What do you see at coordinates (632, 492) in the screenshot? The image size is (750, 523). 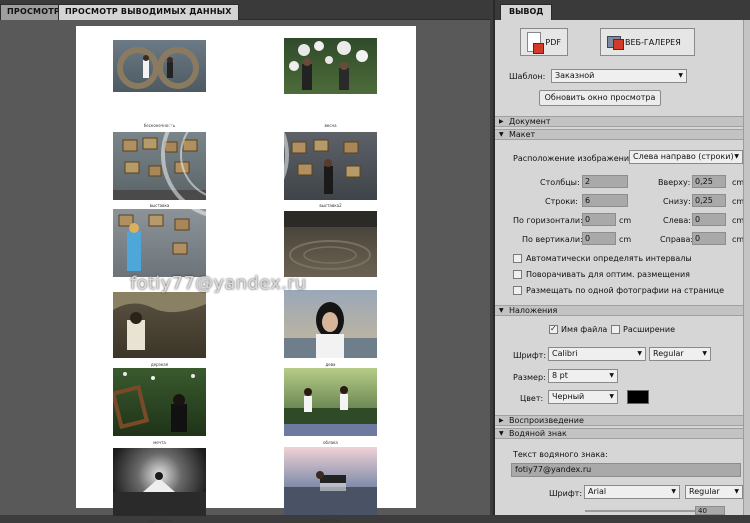 I see `watermark-font-select: Arial` at bounding box center [632, 492].